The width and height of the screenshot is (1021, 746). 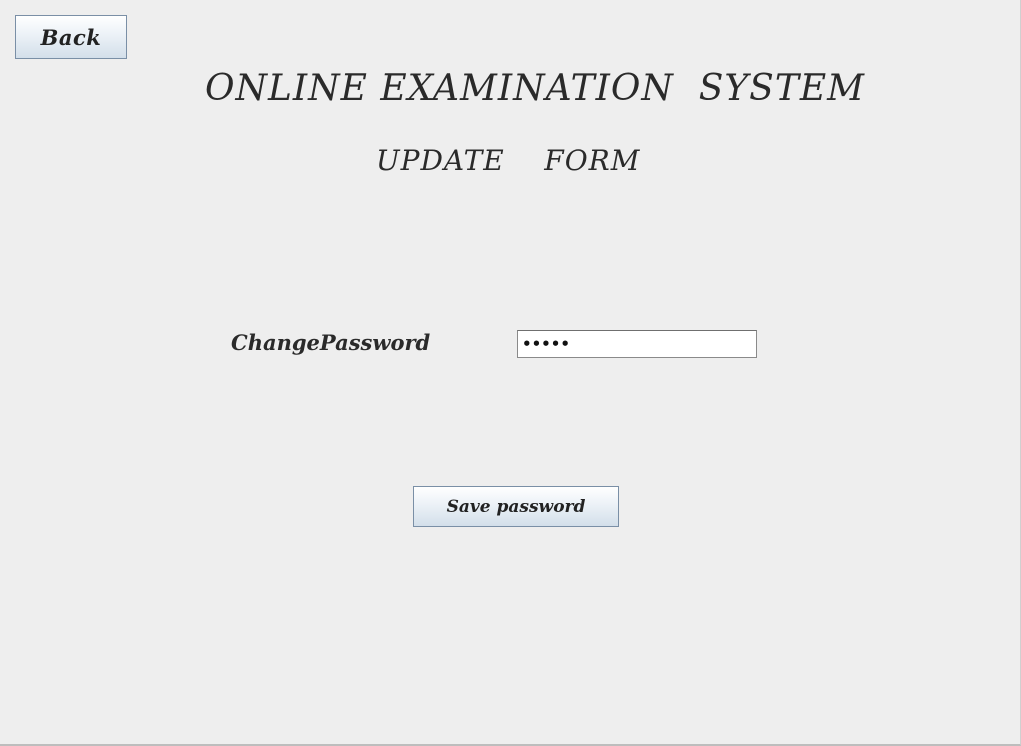 I want to click on change-password-label: ChangePassword, so click(x=331, y=342).